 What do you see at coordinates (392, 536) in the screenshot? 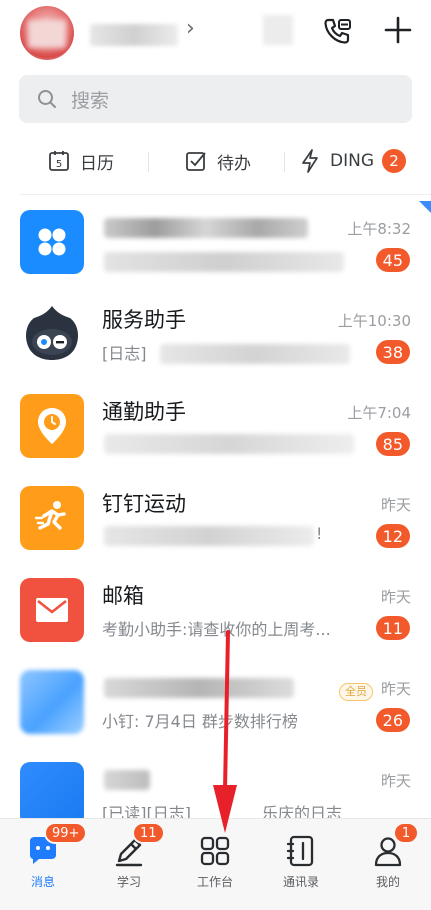
I see `unread-badge: 12` at bounding box center [392, 536].